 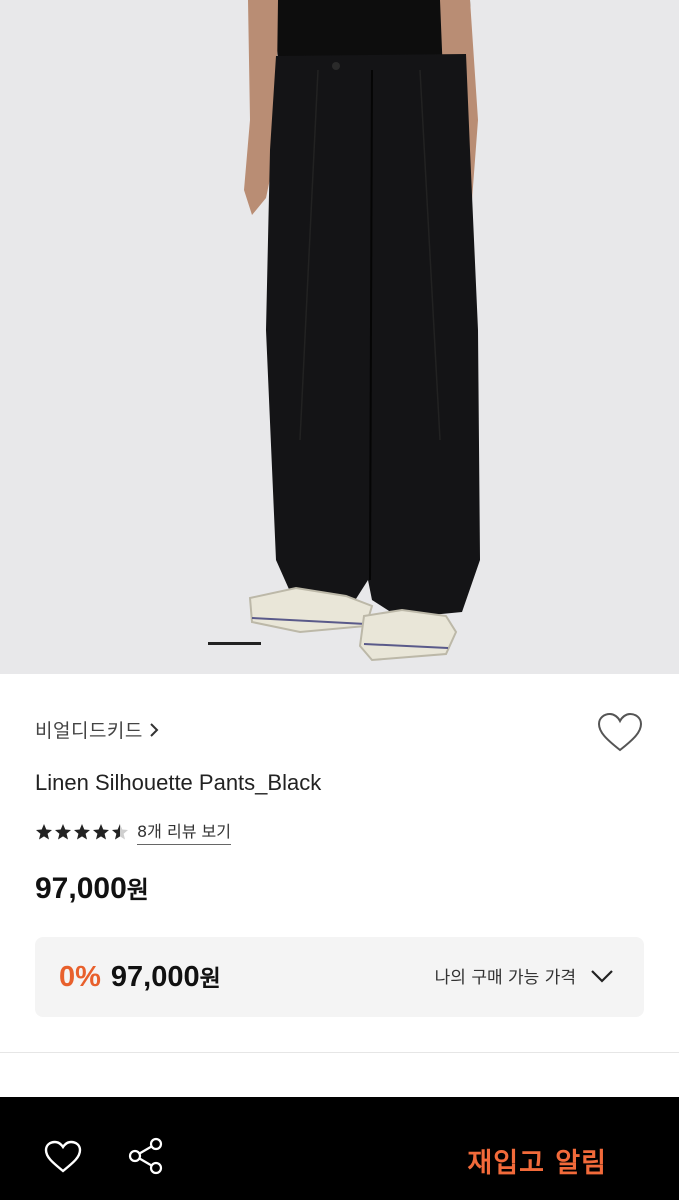 I want to click on section-divider, so click(x=339, y=1052).